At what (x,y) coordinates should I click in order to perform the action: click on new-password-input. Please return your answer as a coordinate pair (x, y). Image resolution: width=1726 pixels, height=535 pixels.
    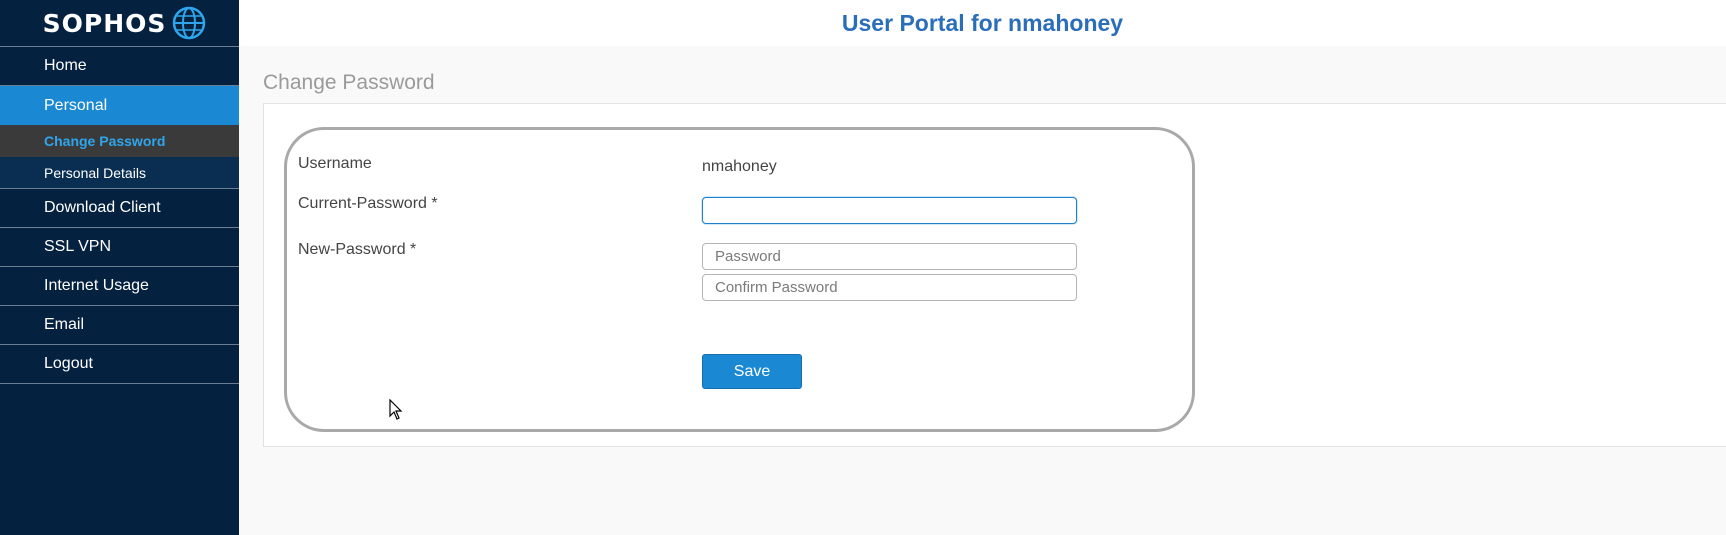
    Looking at the image, I should click on (889, 256).